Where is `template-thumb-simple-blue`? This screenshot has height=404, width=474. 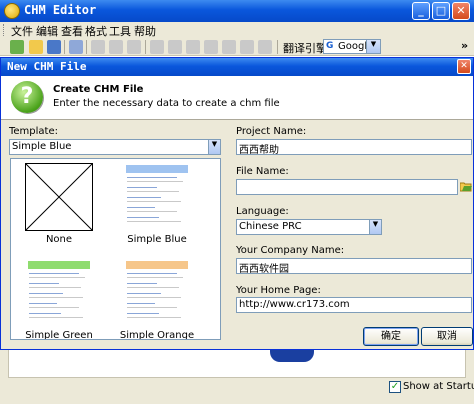 template-thumb-simple-blue is located at coordinates (157, 197).